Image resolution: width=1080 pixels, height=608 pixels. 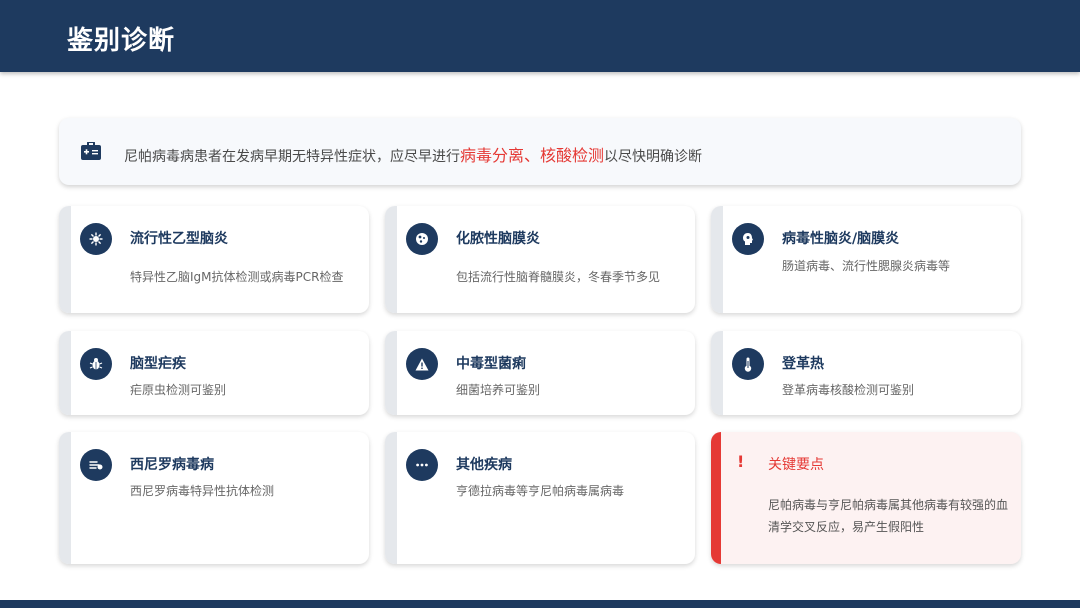 I want to click on disease-card: 病毒性脑炎/脑膜炎 肠道病毒、流行性腮腺炎病毒等, so click(x=866, y=259).